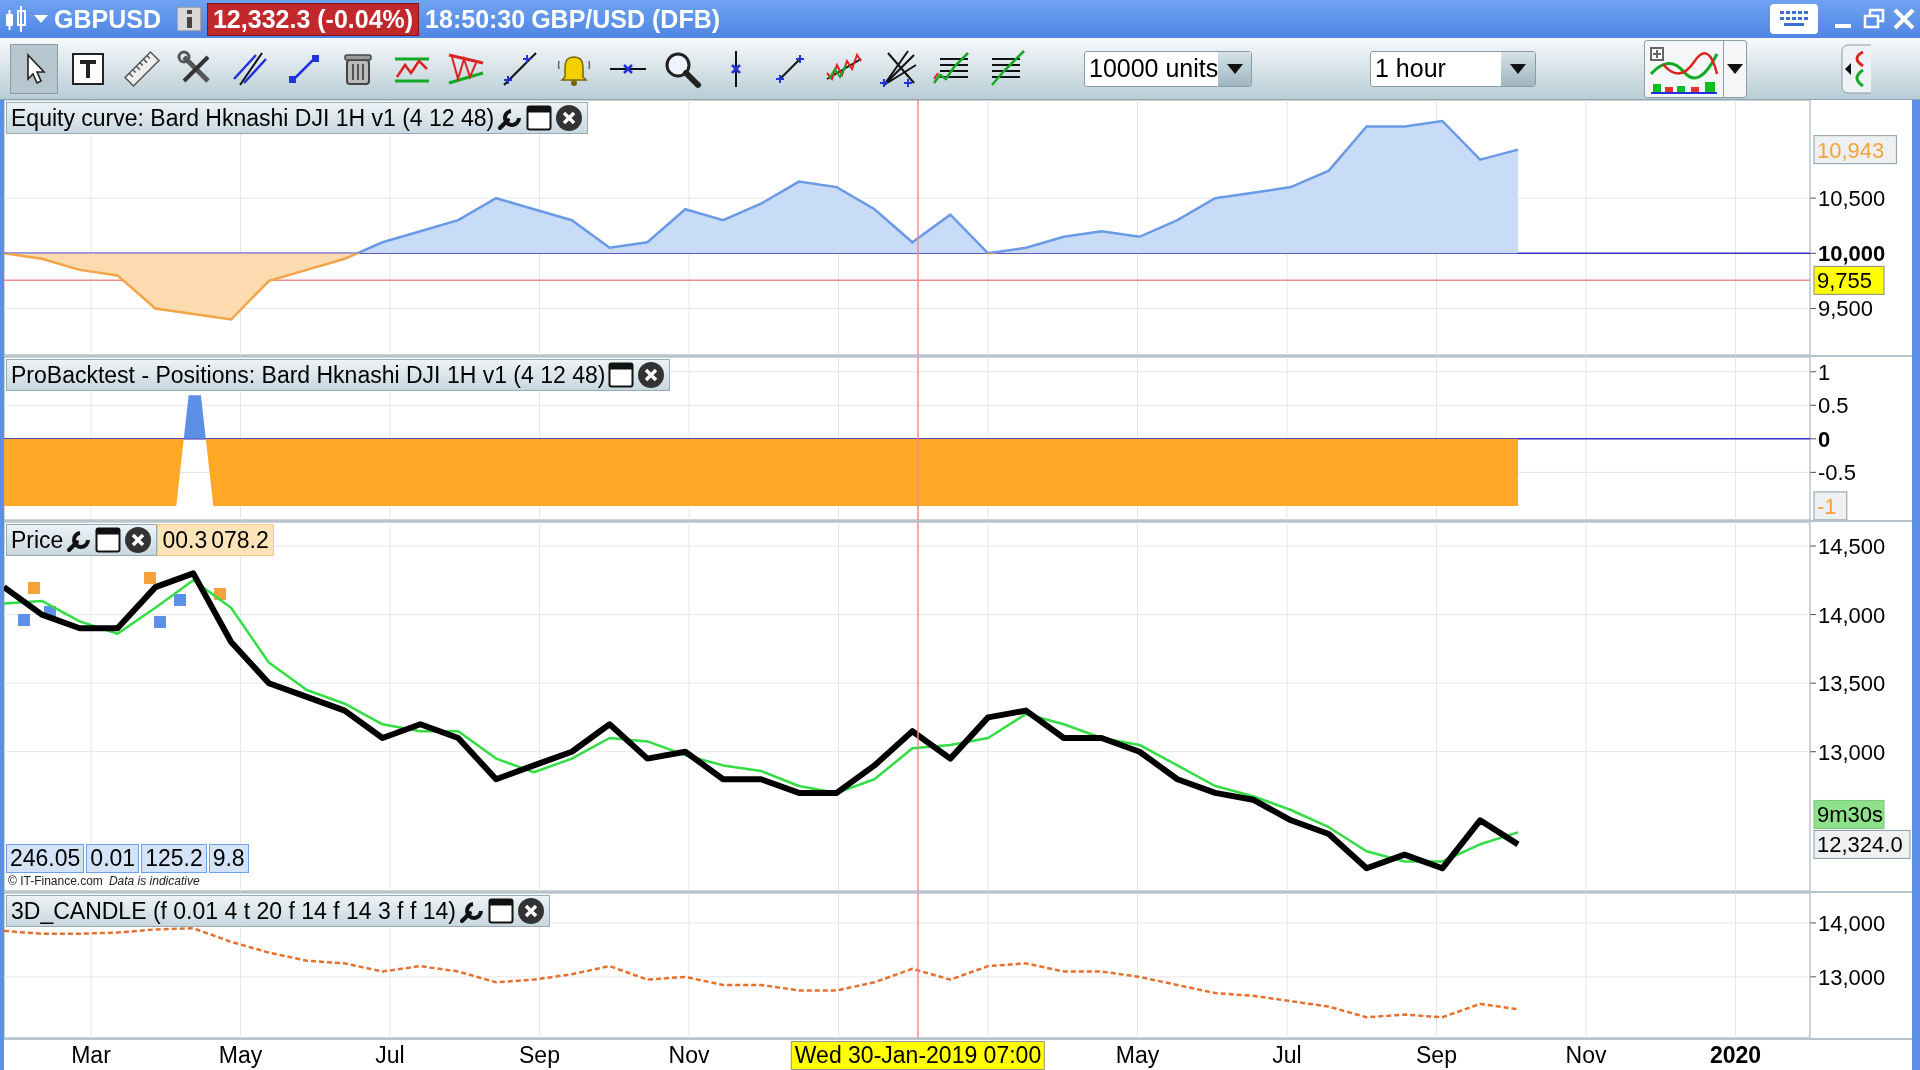  Describe the element at coordinates (154, 881) in the screenshot. I see `disclaimer-text: Data is indicative` at that location.